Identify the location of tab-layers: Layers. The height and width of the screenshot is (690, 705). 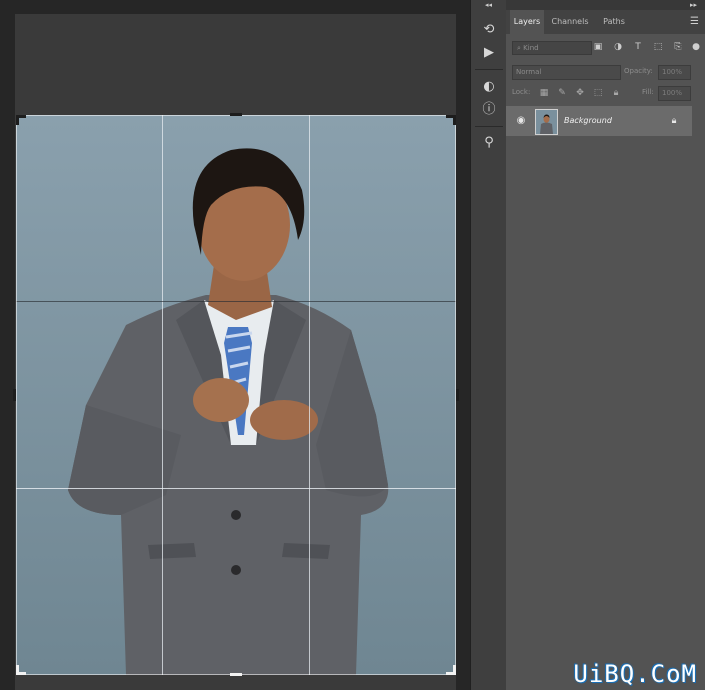
(527, 22).